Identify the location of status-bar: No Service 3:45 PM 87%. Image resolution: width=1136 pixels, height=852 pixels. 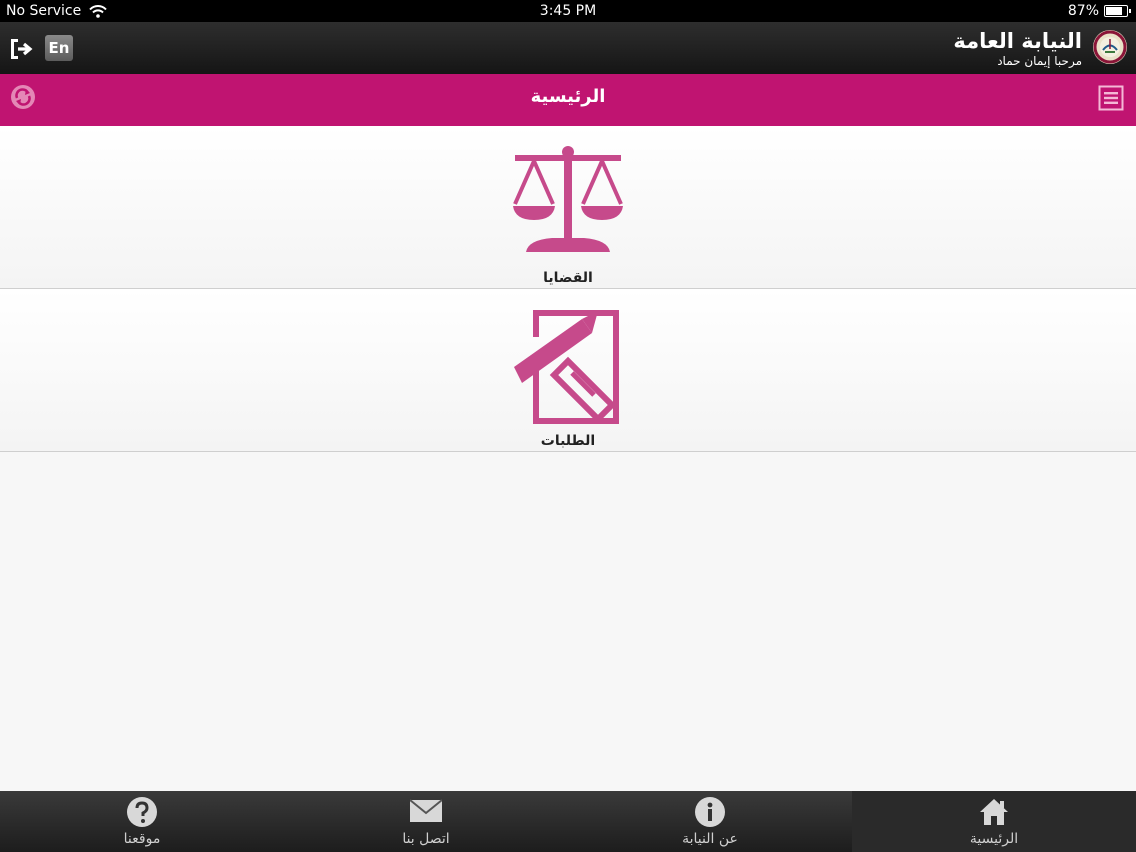
(568, 11).